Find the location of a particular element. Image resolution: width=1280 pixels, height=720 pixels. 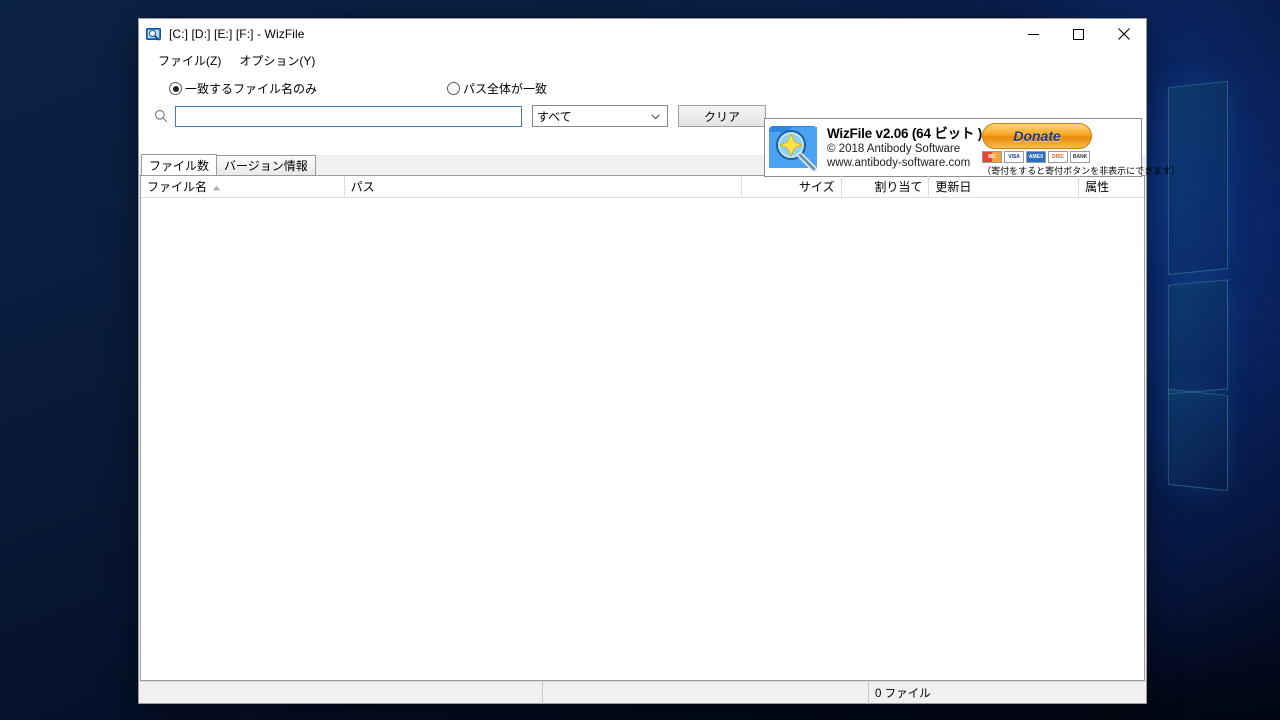

column-label: パス is located at coordinates (362, 187).